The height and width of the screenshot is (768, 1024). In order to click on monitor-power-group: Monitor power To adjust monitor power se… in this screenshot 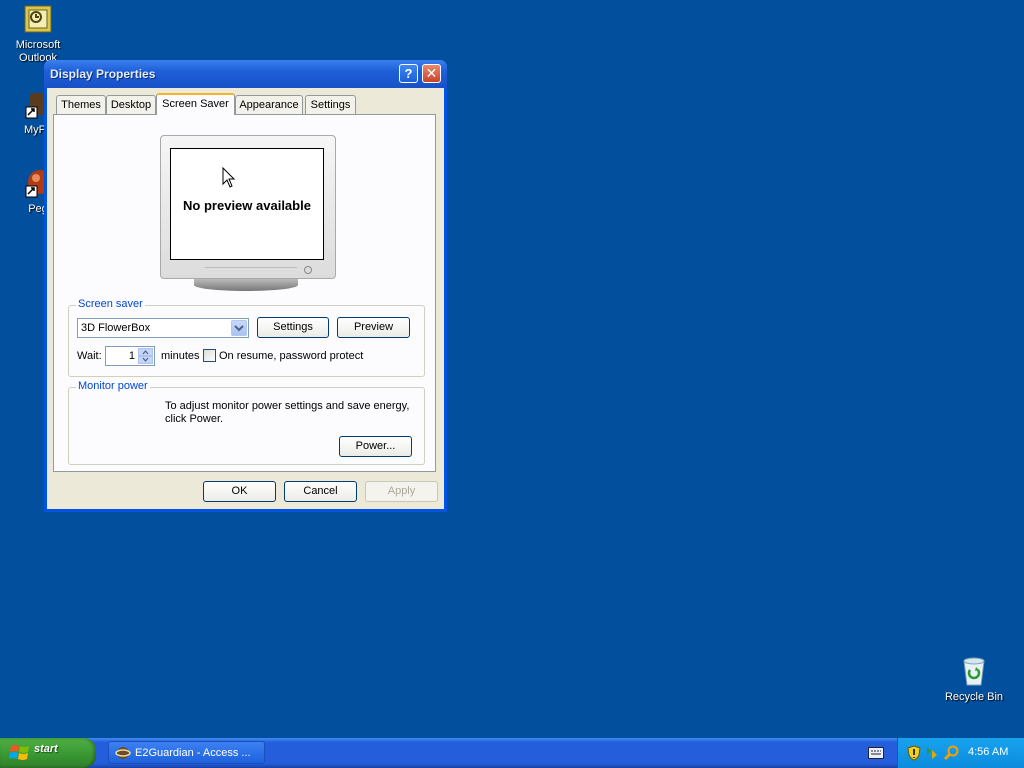, I will do `click(246, 422)`.